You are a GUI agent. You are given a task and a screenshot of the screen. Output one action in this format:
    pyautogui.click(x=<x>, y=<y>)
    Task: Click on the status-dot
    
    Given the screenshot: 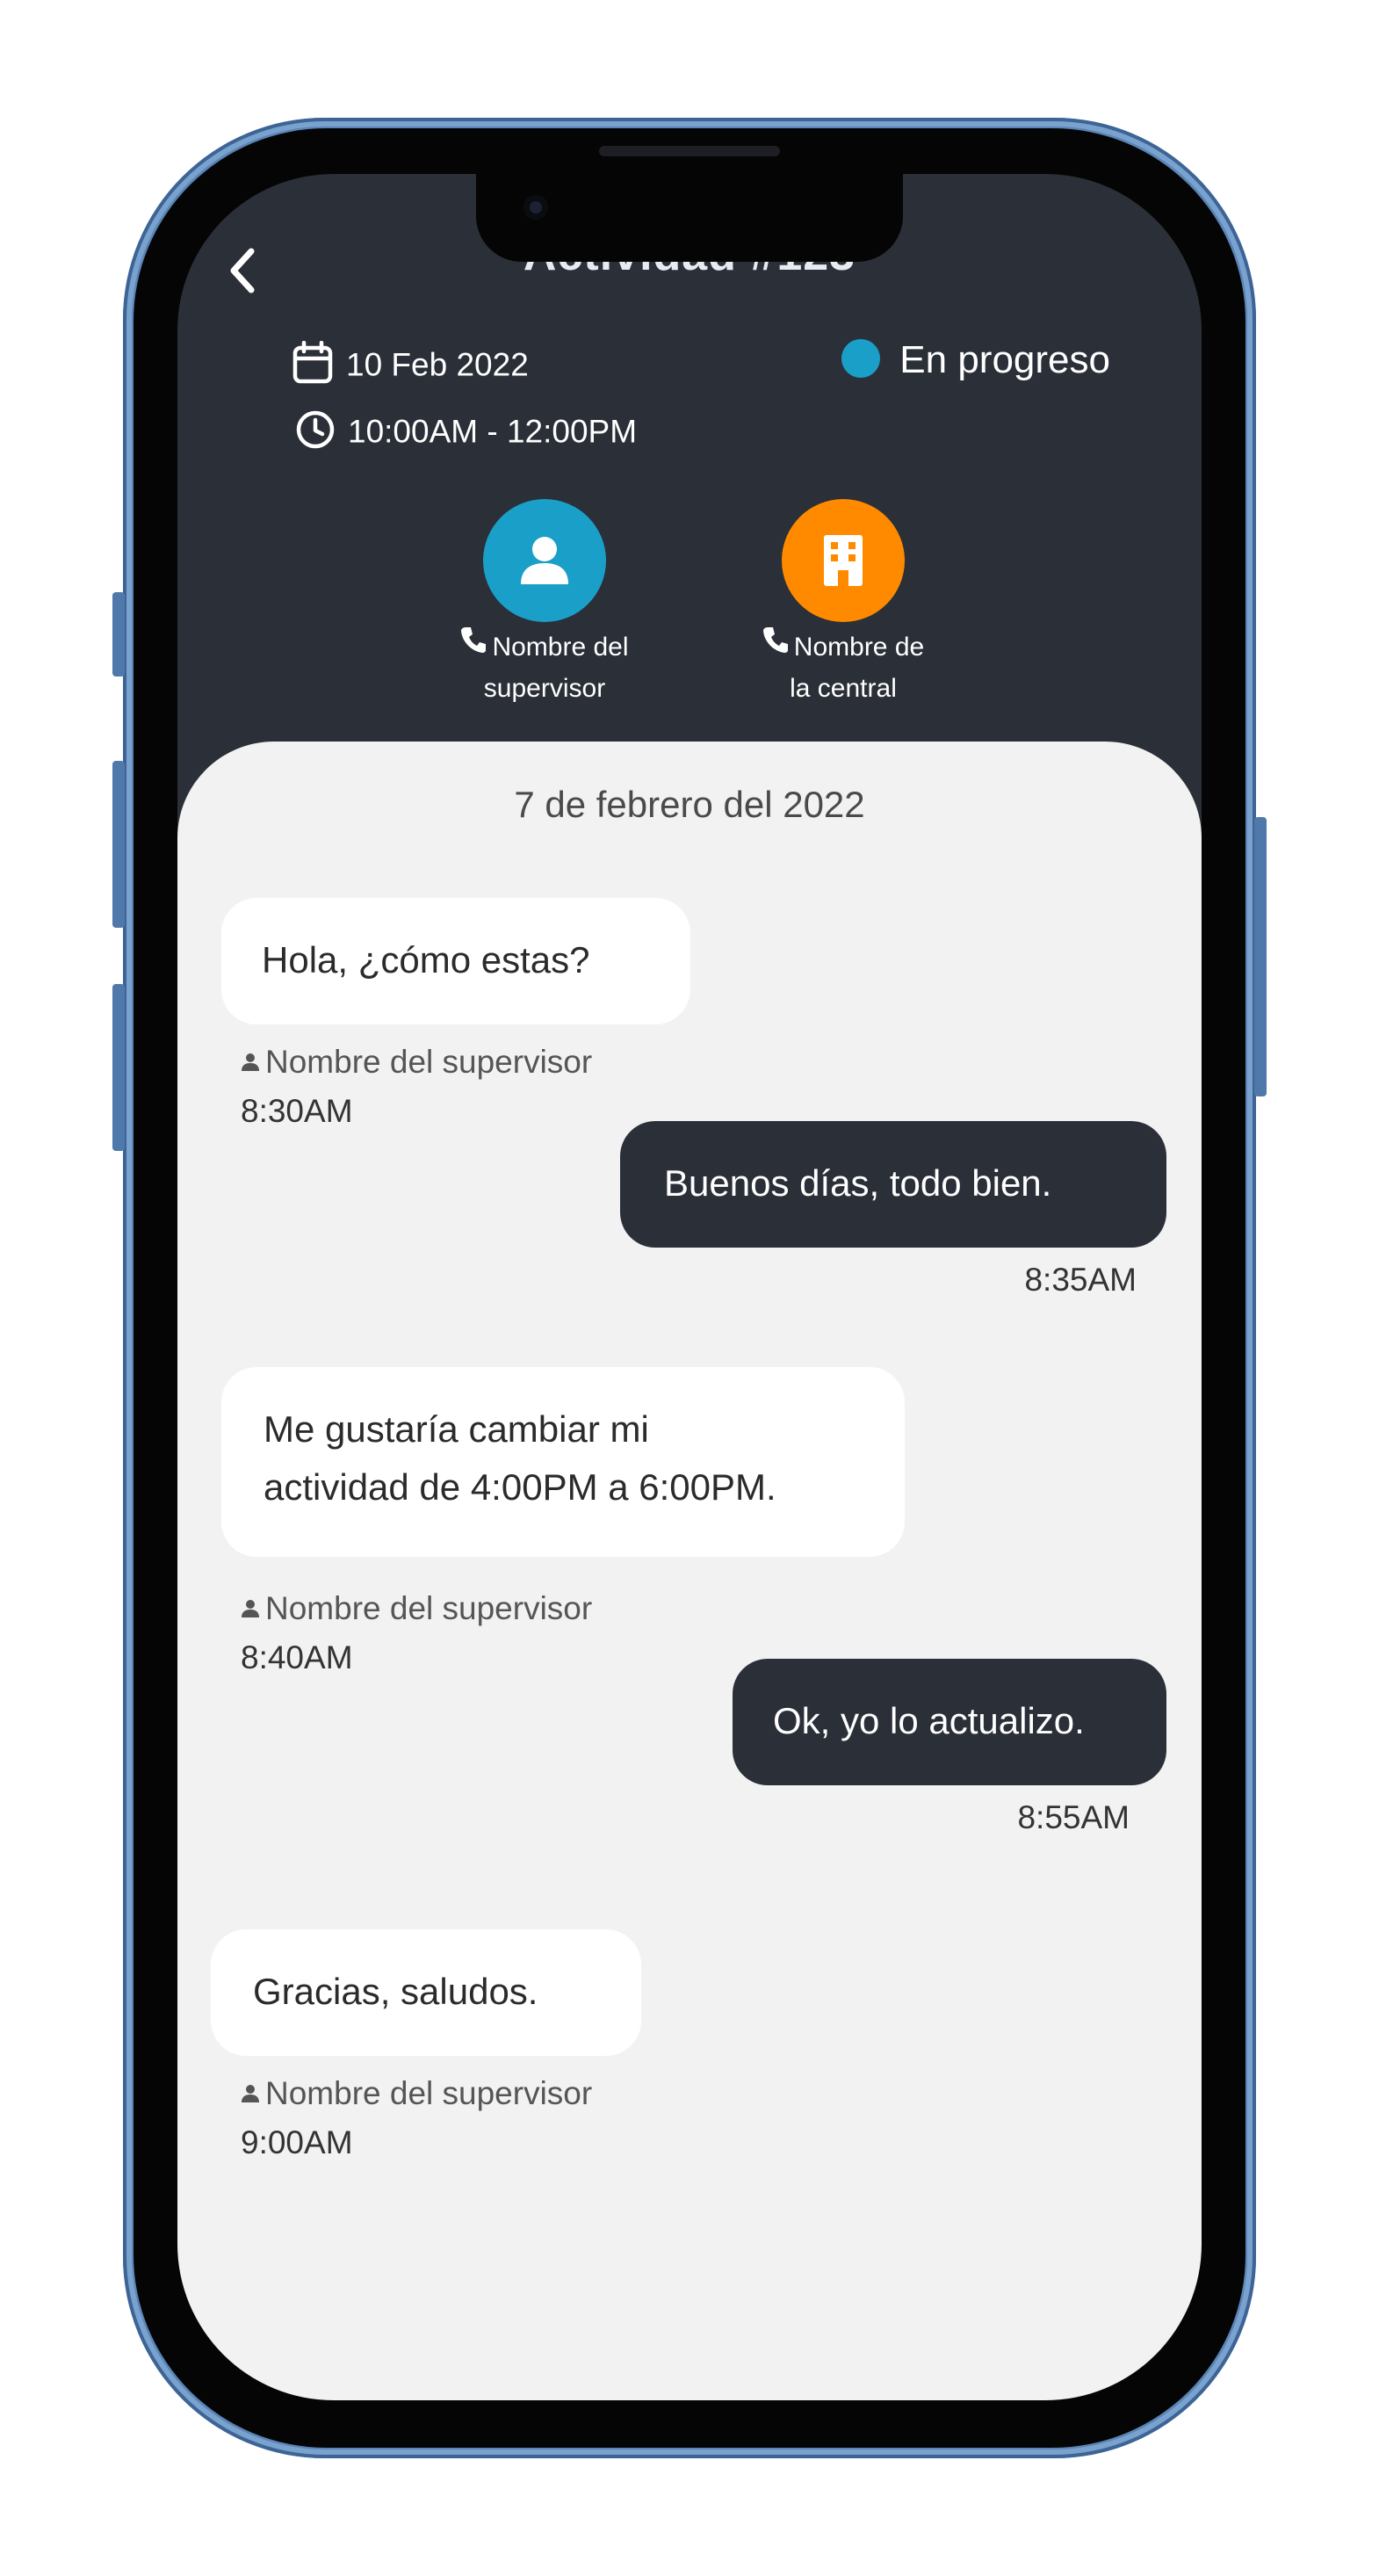 What is the action you would take?
    pyautogui.click(x=861, y=359)
    